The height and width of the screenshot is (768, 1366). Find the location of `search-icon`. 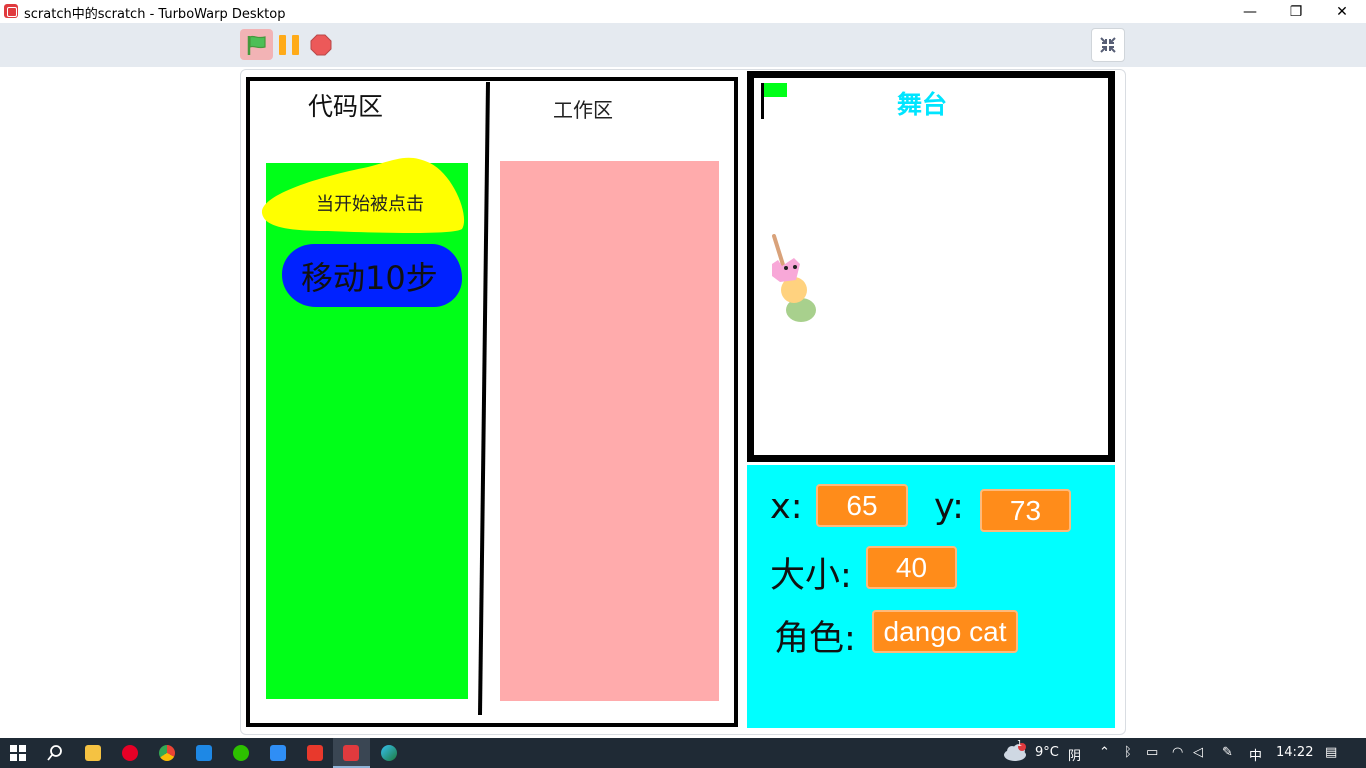

search-icon is located at coordinates (55, 753).